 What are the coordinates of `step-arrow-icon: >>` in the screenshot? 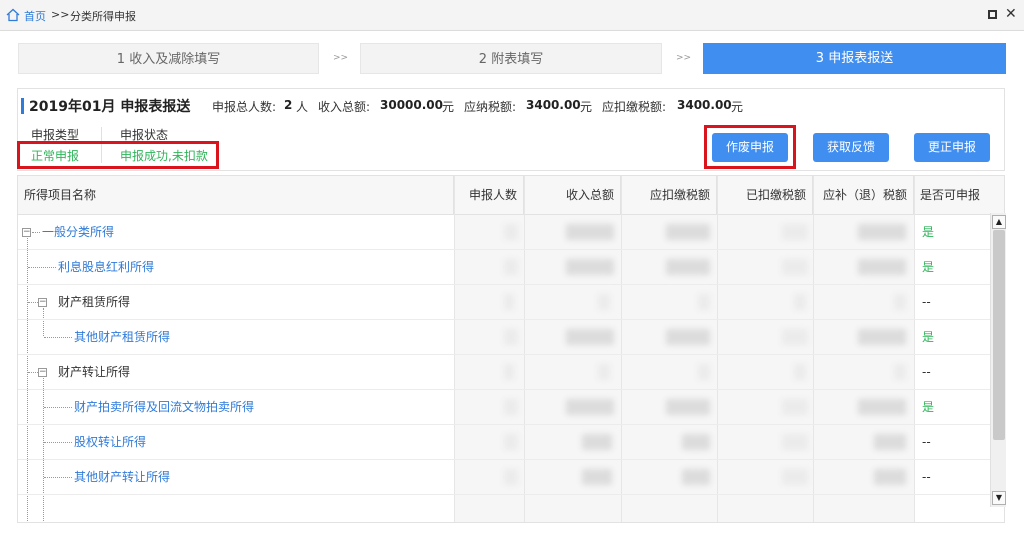 It's located at (684, 58).